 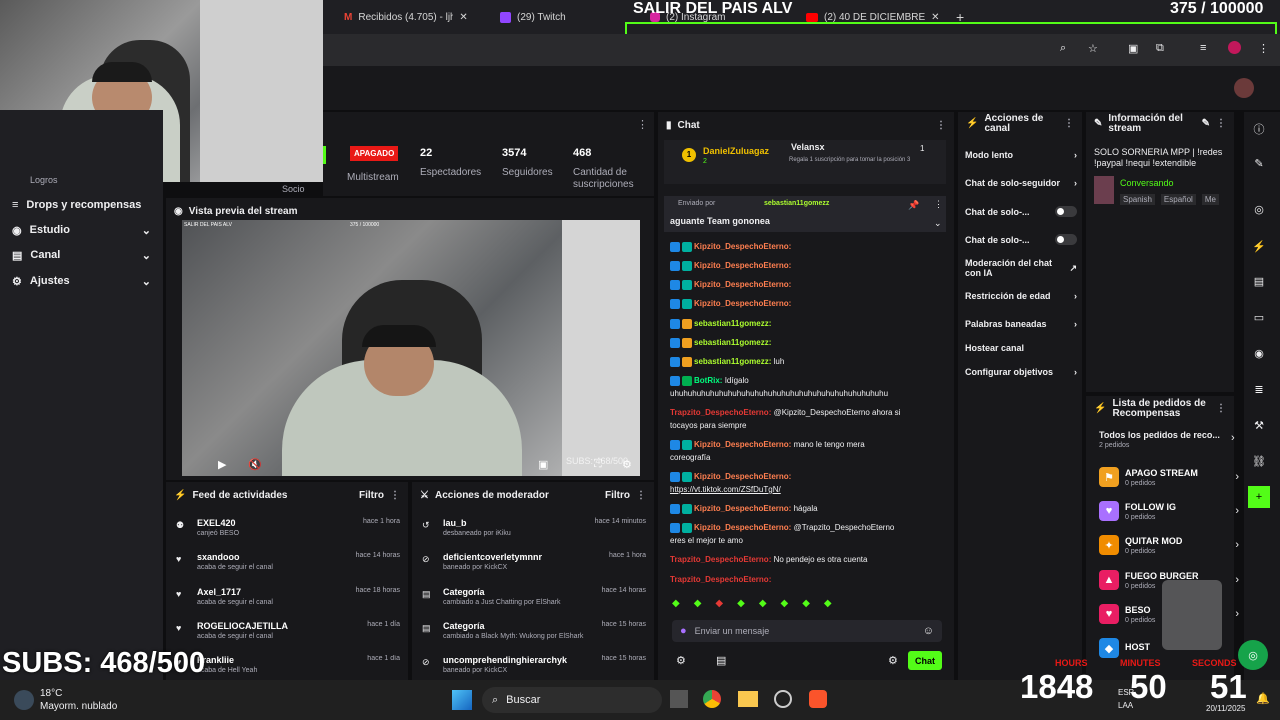 What do you see at coordinates (1066, 211) in the screenshot?
I see `toggle-switch` at bounding box center [1066, 211].